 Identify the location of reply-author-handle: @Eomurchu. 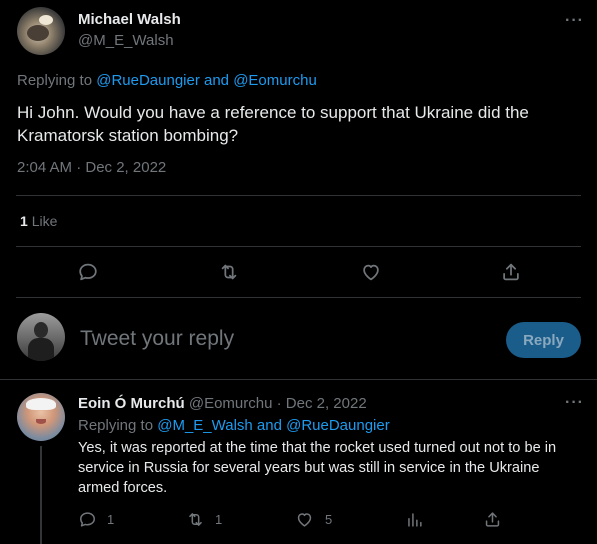
(231, 403).